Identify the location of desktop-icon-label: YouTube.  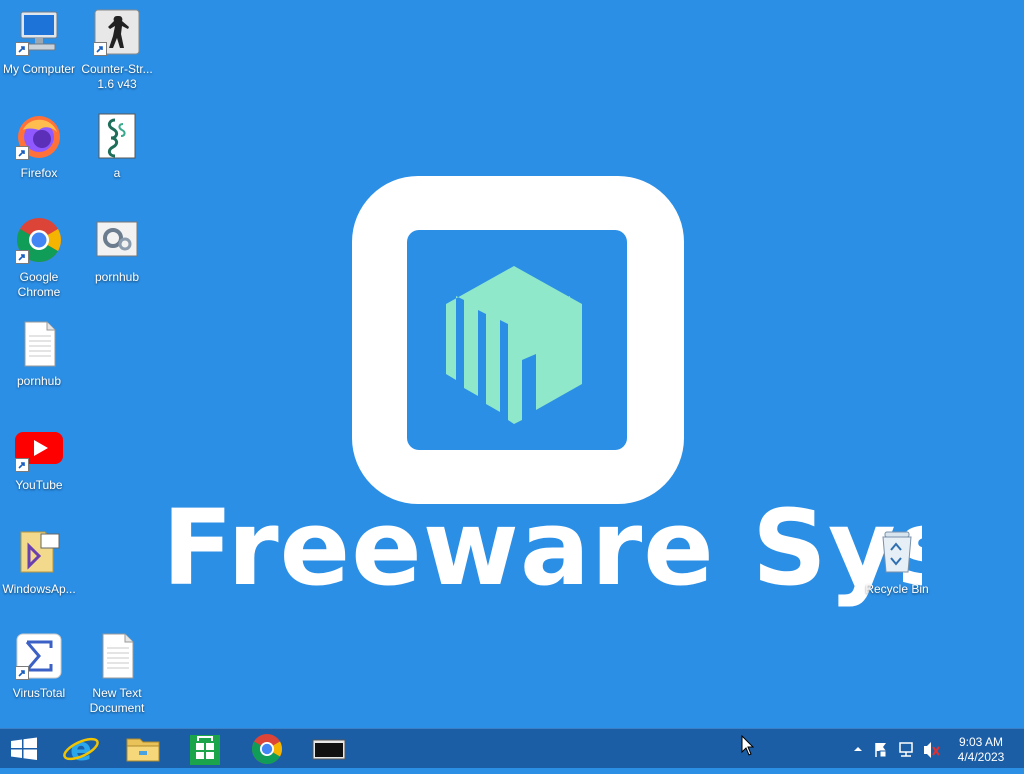
(39, 485).